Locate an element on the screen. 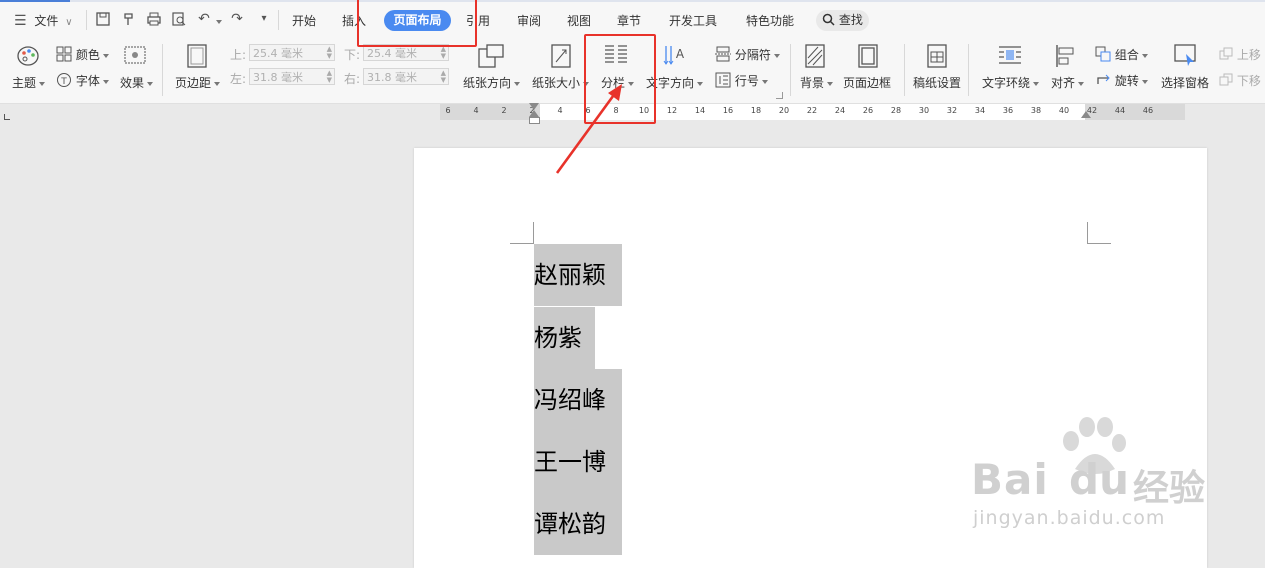 The height and width of the screenshot is (568, 1265). ruler-tick-label: 44 is located at coordinates (1120, 110).